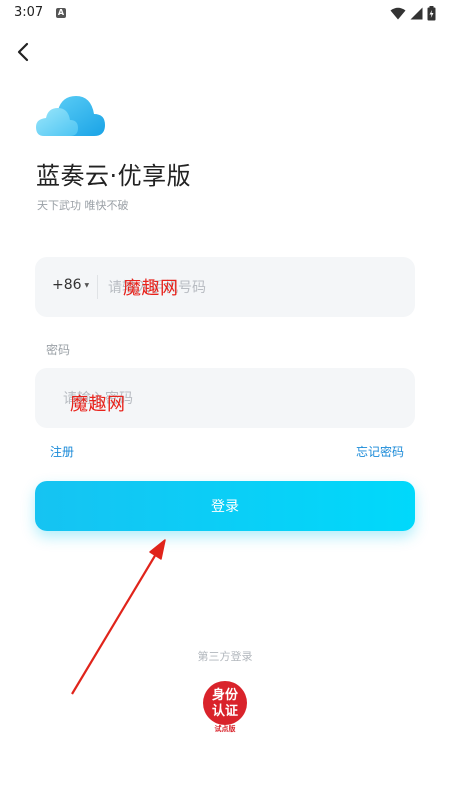 The image size is (450, 801). What do you see at coordinates (87, 285) in the screenshot?
I see `caret-down-icon: ▼` at bounding box center [87, 285].